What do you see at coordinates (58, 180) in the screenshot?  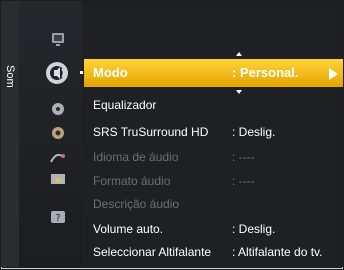 I see `application-icon` at bounding box center [58, 180].